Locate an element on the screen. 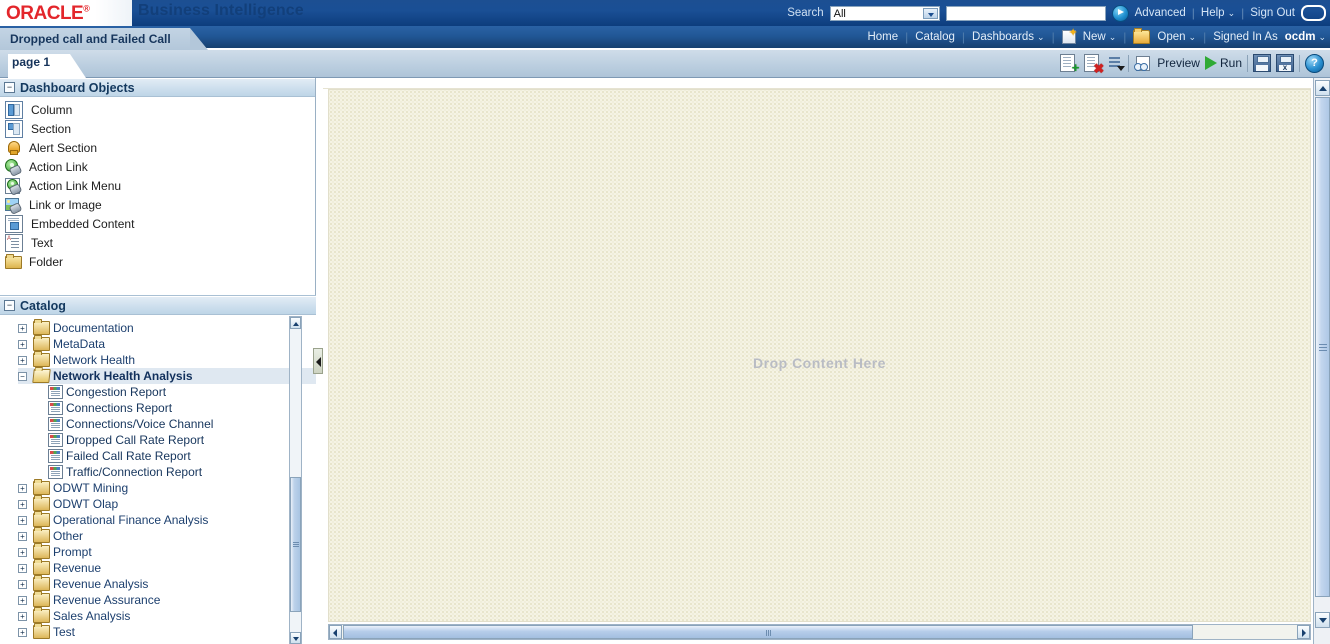 The width and height of the screenshot is (1330, 644). embedded-content-icon is located at coordinates (14, 223).